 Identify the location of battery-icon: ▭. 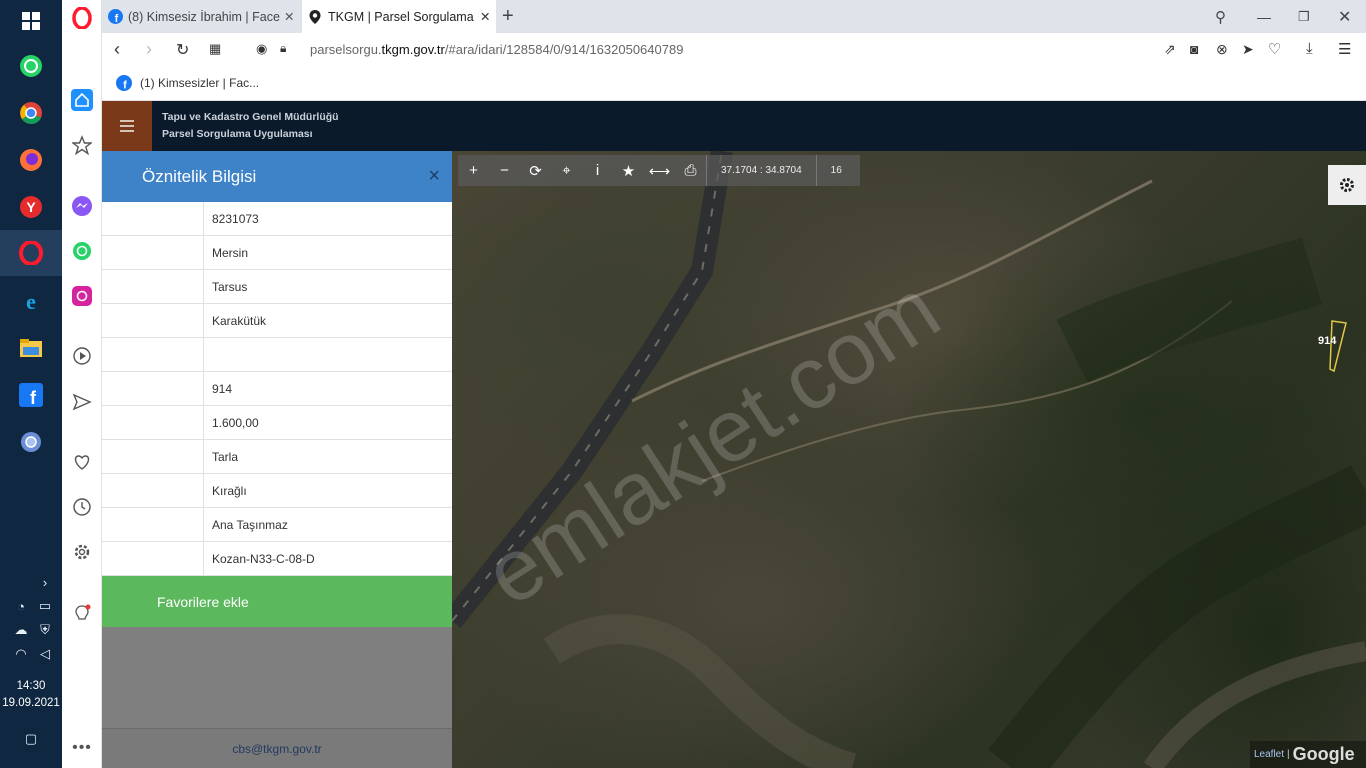
(45, 606).